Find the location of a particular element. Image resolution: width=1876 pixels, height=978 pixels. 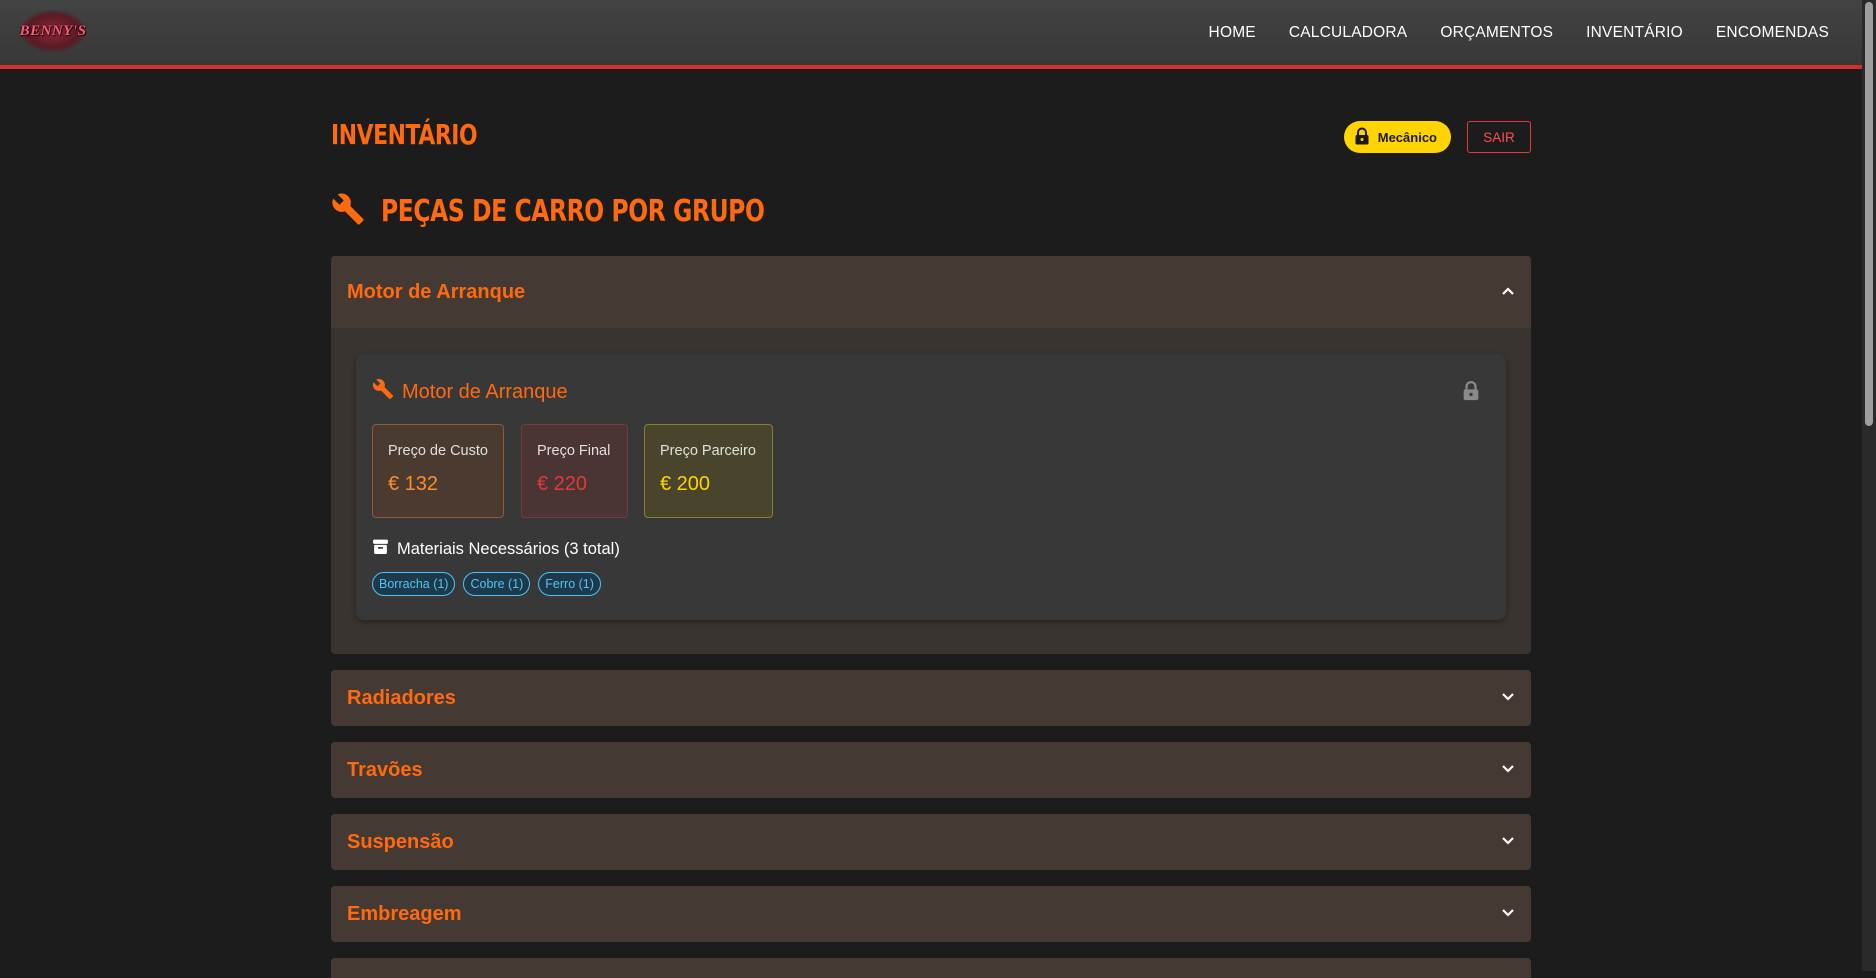

materials-list: Borracha (1) Cobre (1) Ferro (1) is located at coordinates (486, 584).